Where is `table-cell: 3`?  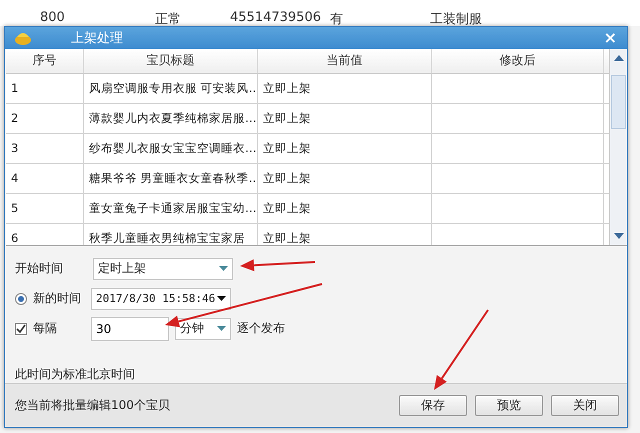 table-cell: 3 is located at coordinates (45, 148).